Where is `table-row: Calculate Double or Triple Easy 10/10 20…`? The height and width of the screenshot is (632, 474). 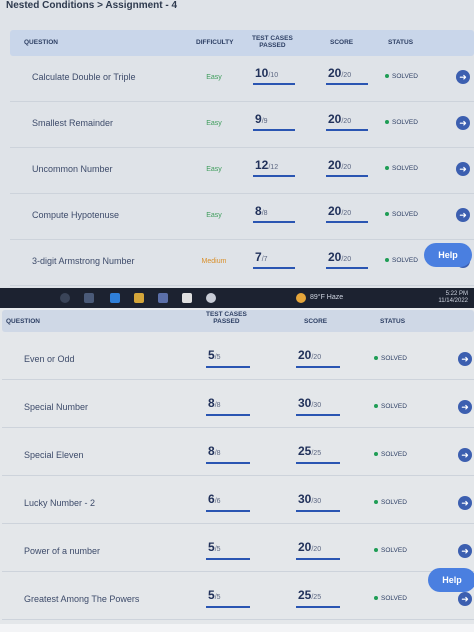 table-row: Calculate Double or Triple Easy 10/10 20… is located at coordinates (242, 80).